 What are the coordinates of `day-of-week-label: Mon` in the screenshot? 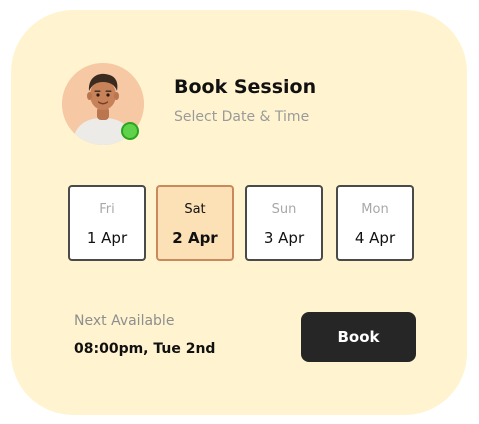 It's located at (375, 209).